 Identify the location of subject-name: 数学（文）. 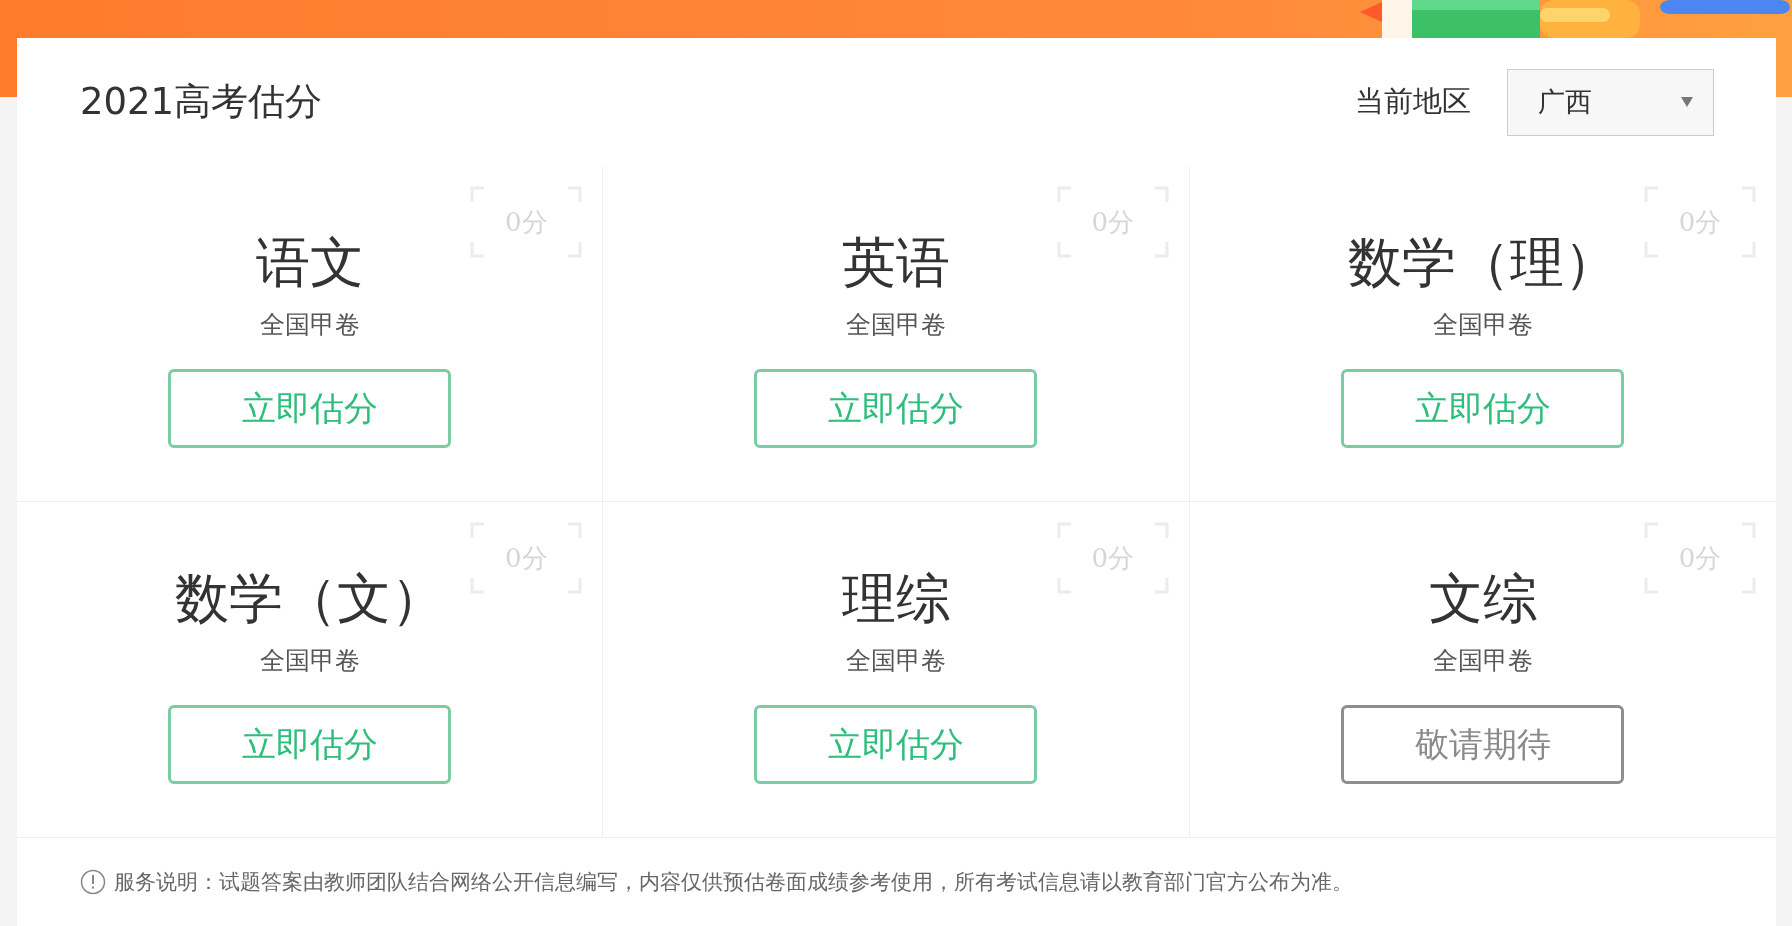
(309, 599).